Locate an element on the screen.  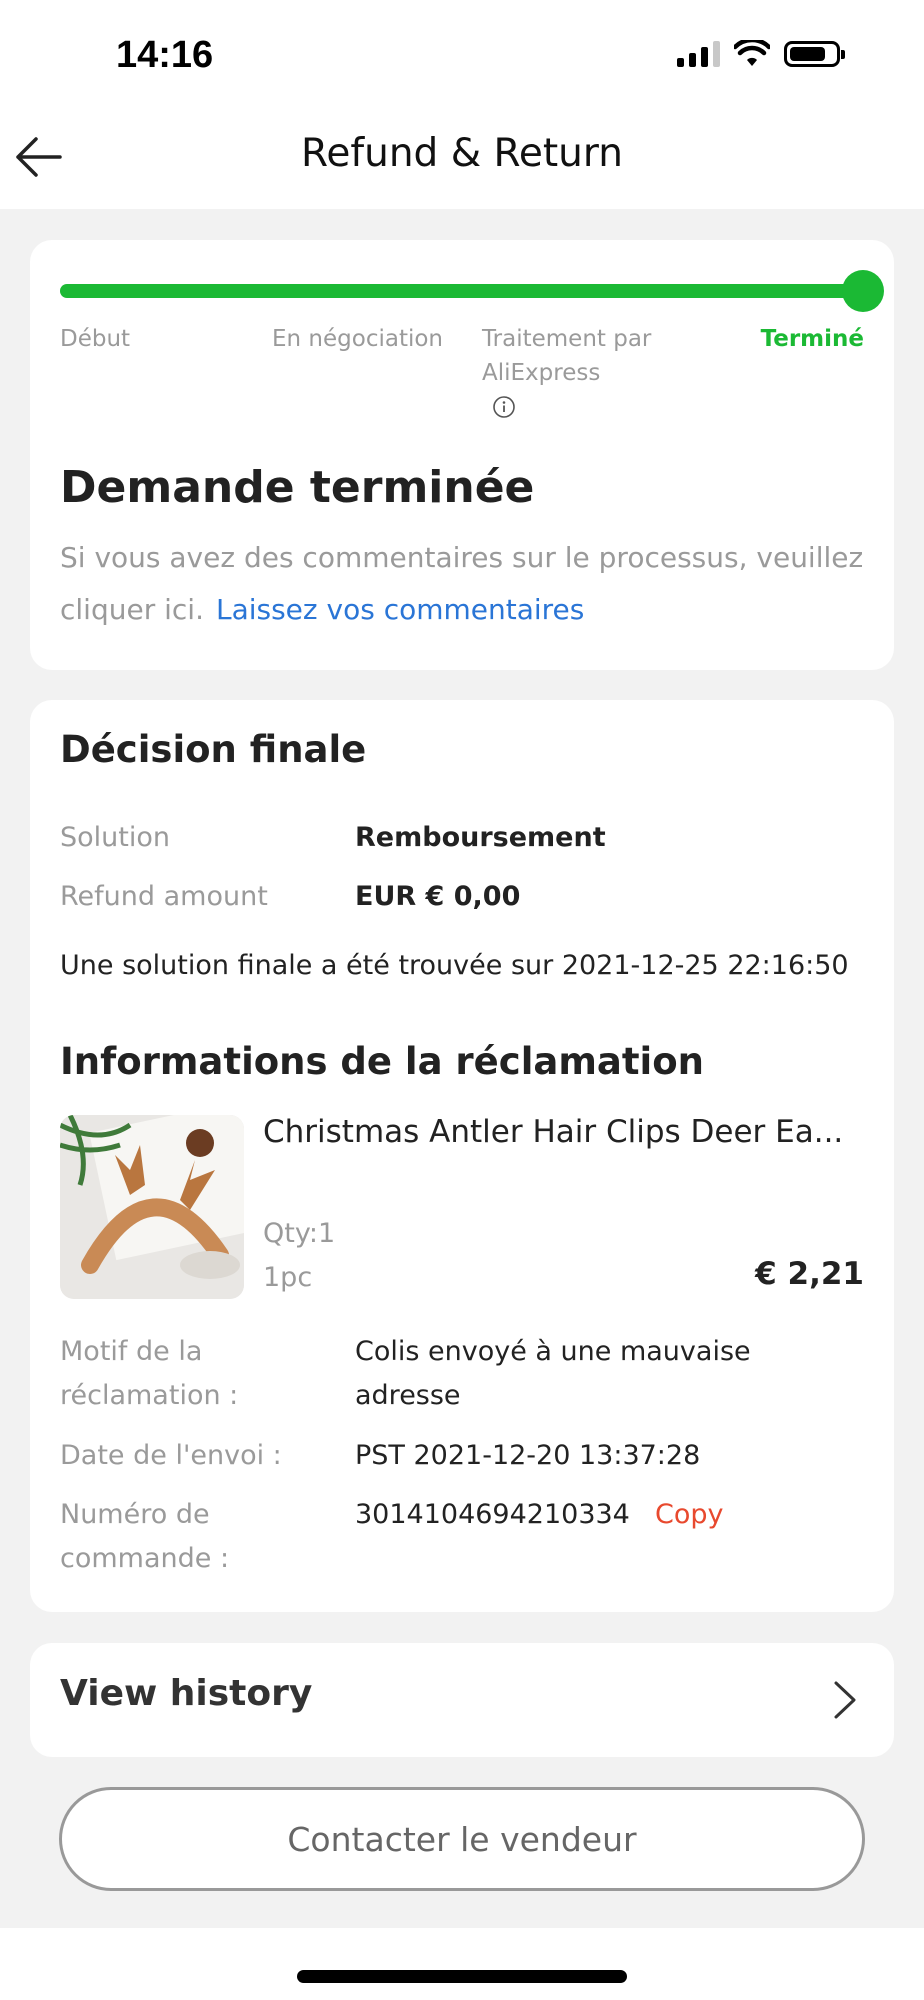
product-image is located at coordinates (152, 1207).